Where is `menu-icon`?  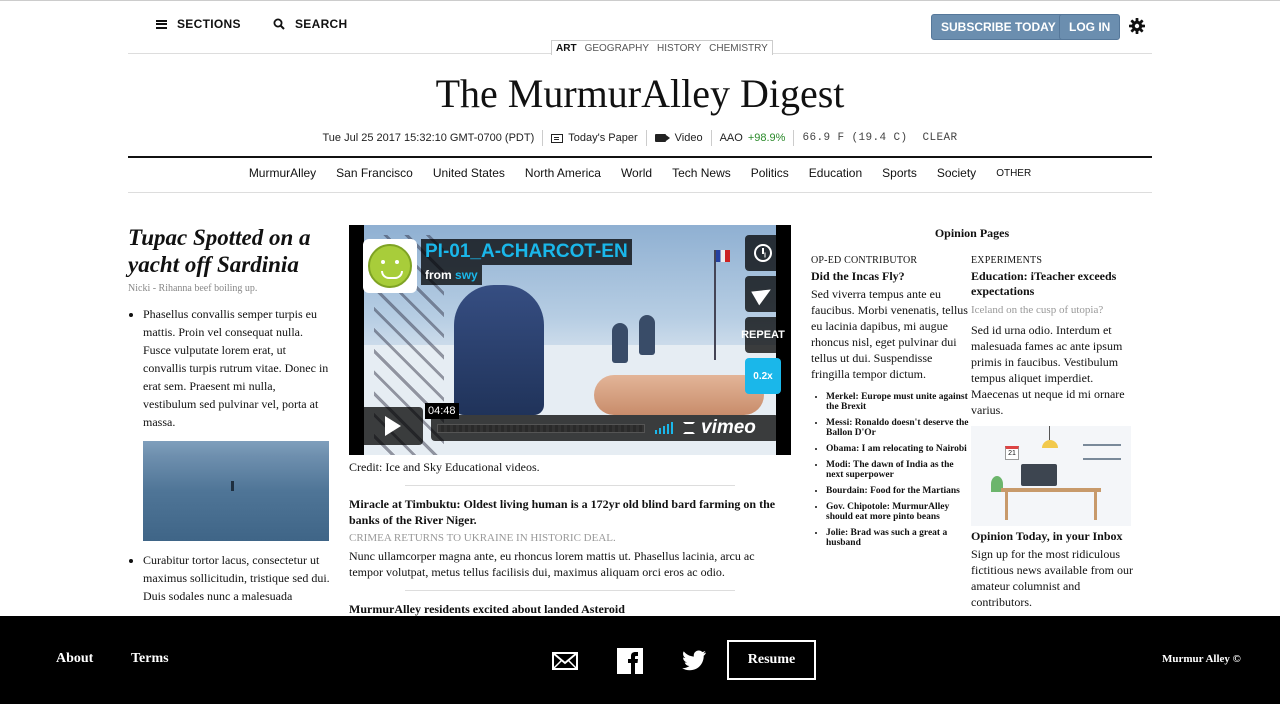
menu-icon is located at coordinates (161, 24).